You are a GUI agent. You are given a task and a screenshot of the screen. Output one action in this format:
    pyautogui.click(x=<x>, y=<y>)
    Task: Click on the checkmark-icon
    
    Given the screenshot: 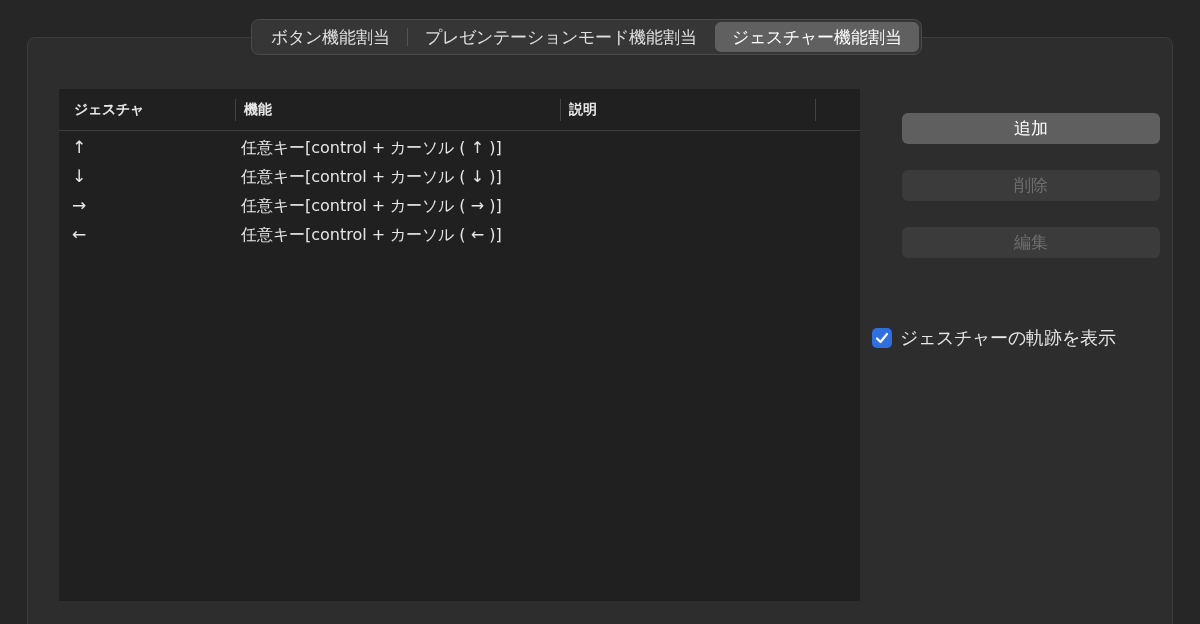 What is the action you would take?
    pyautogui.click(x=882, y=337)
    